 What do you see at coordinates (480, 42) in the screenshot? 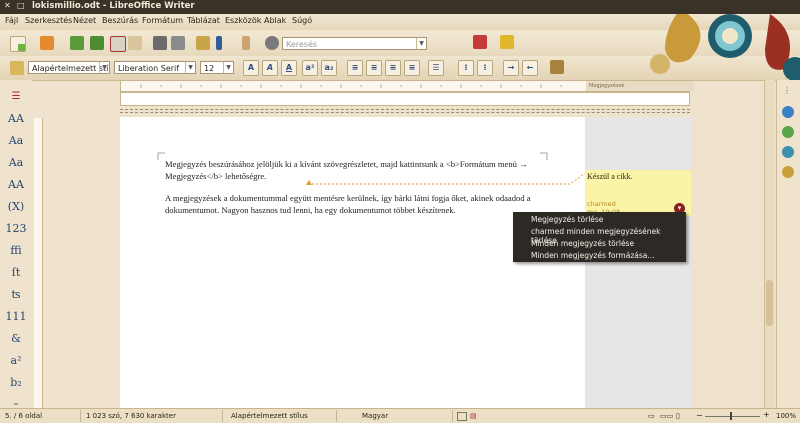
I see `insert-chart-icon` at bounding box center [480, 42].